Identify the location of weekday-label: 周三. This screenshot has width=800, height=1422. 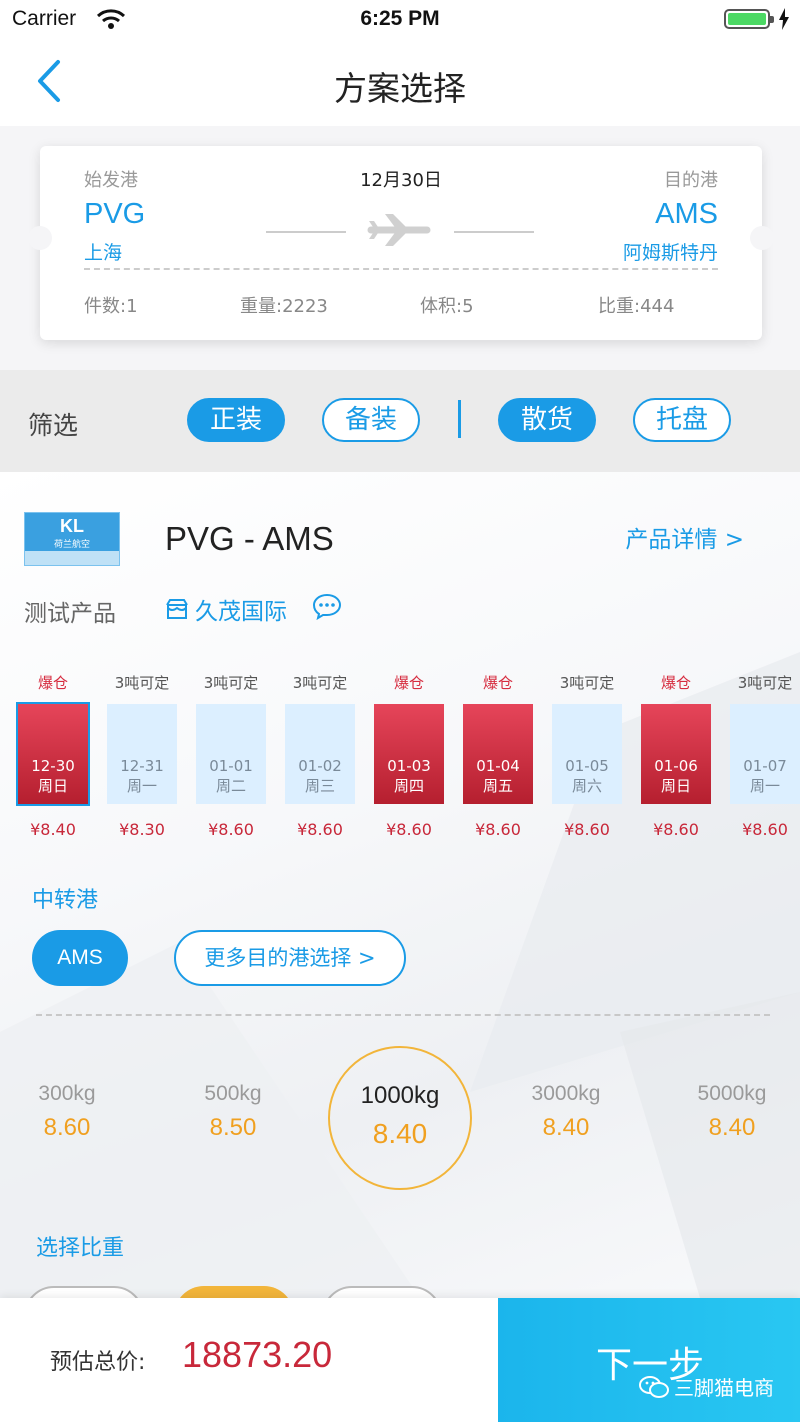
(319, 786).